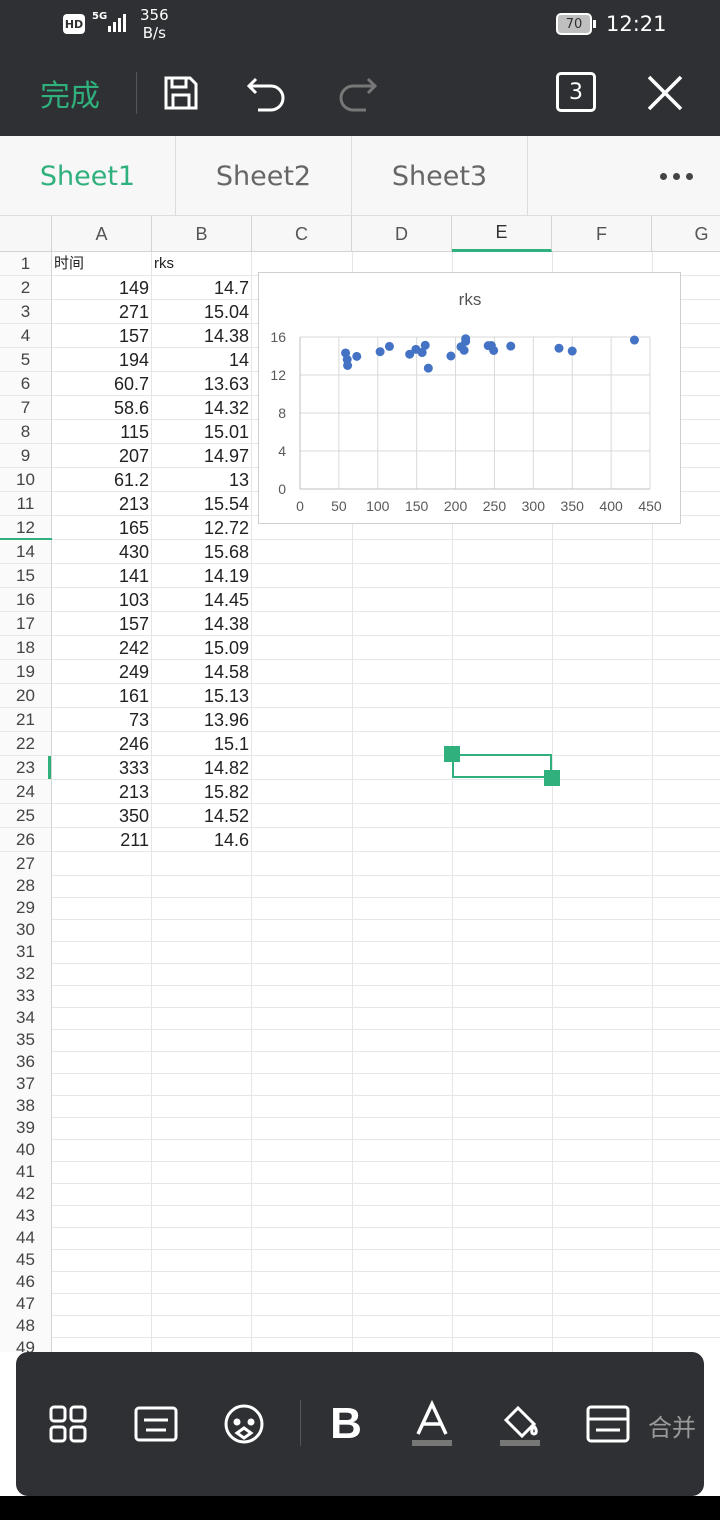 This screenshot has height=1520, width=720. What do you see at coordinates (244, 1424) in the screenshot?
I see `smart-assistant-icon` at bounding box center [244, 1424].